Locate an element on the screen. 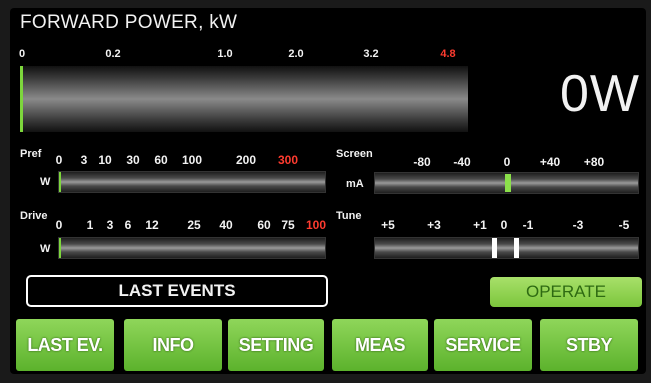 This screenshot has height=383, width=651. tune-tick: +5 is located at coordinates (388, 225).